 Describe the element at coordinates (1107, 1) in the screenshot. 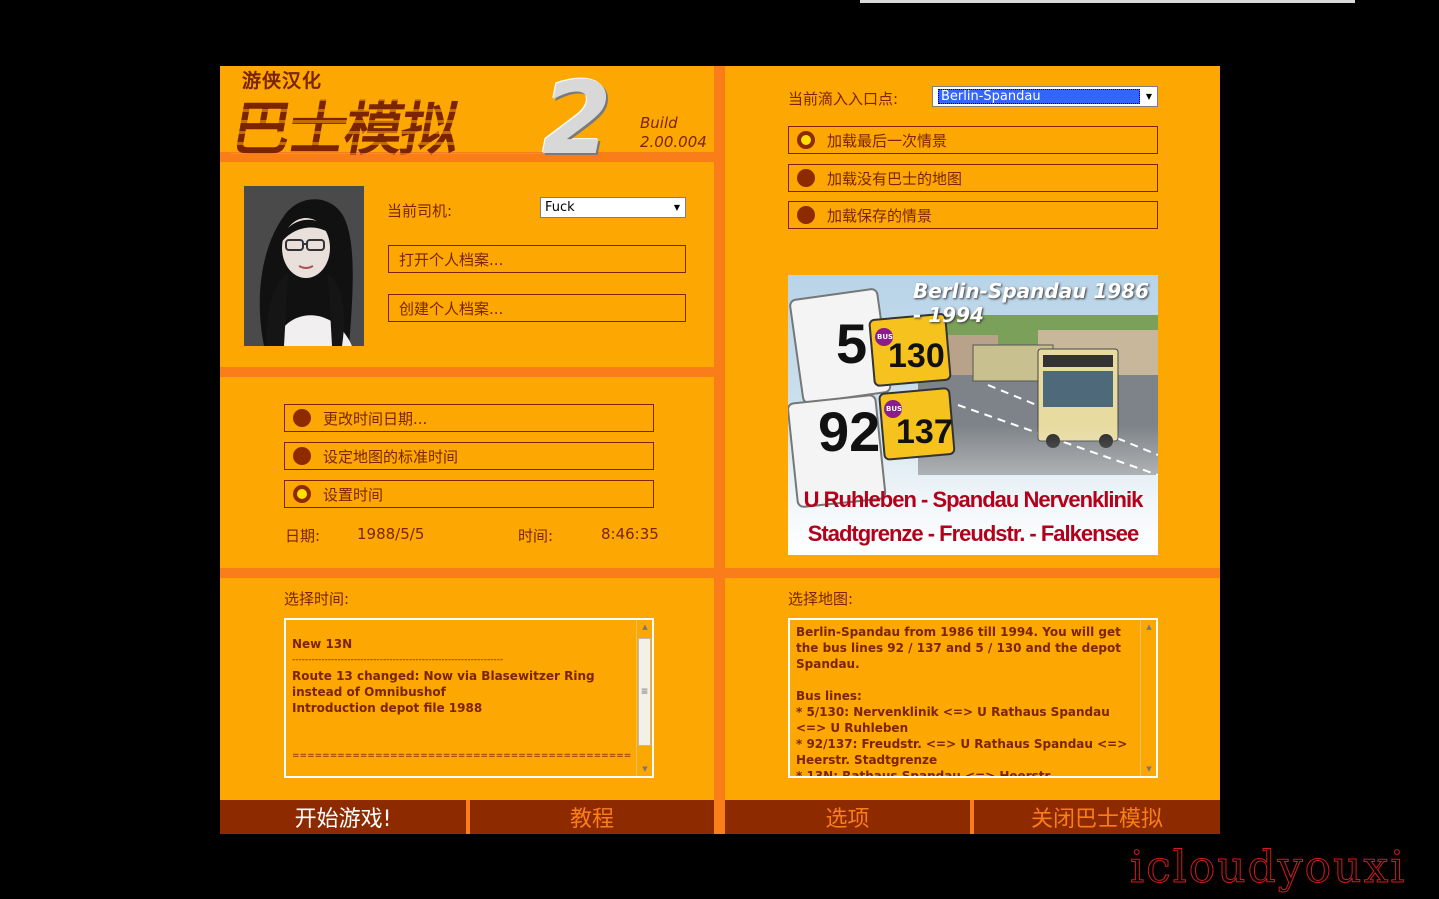

I see `top-window-strip` at that location.